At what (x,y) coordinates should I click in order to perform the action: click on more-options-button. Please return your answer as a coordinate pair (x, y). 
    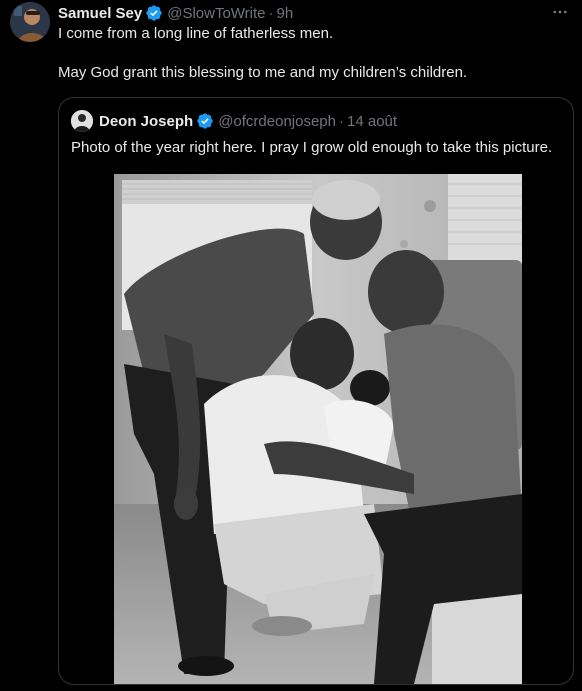
    Looking at the image, I should click on (560, 12).